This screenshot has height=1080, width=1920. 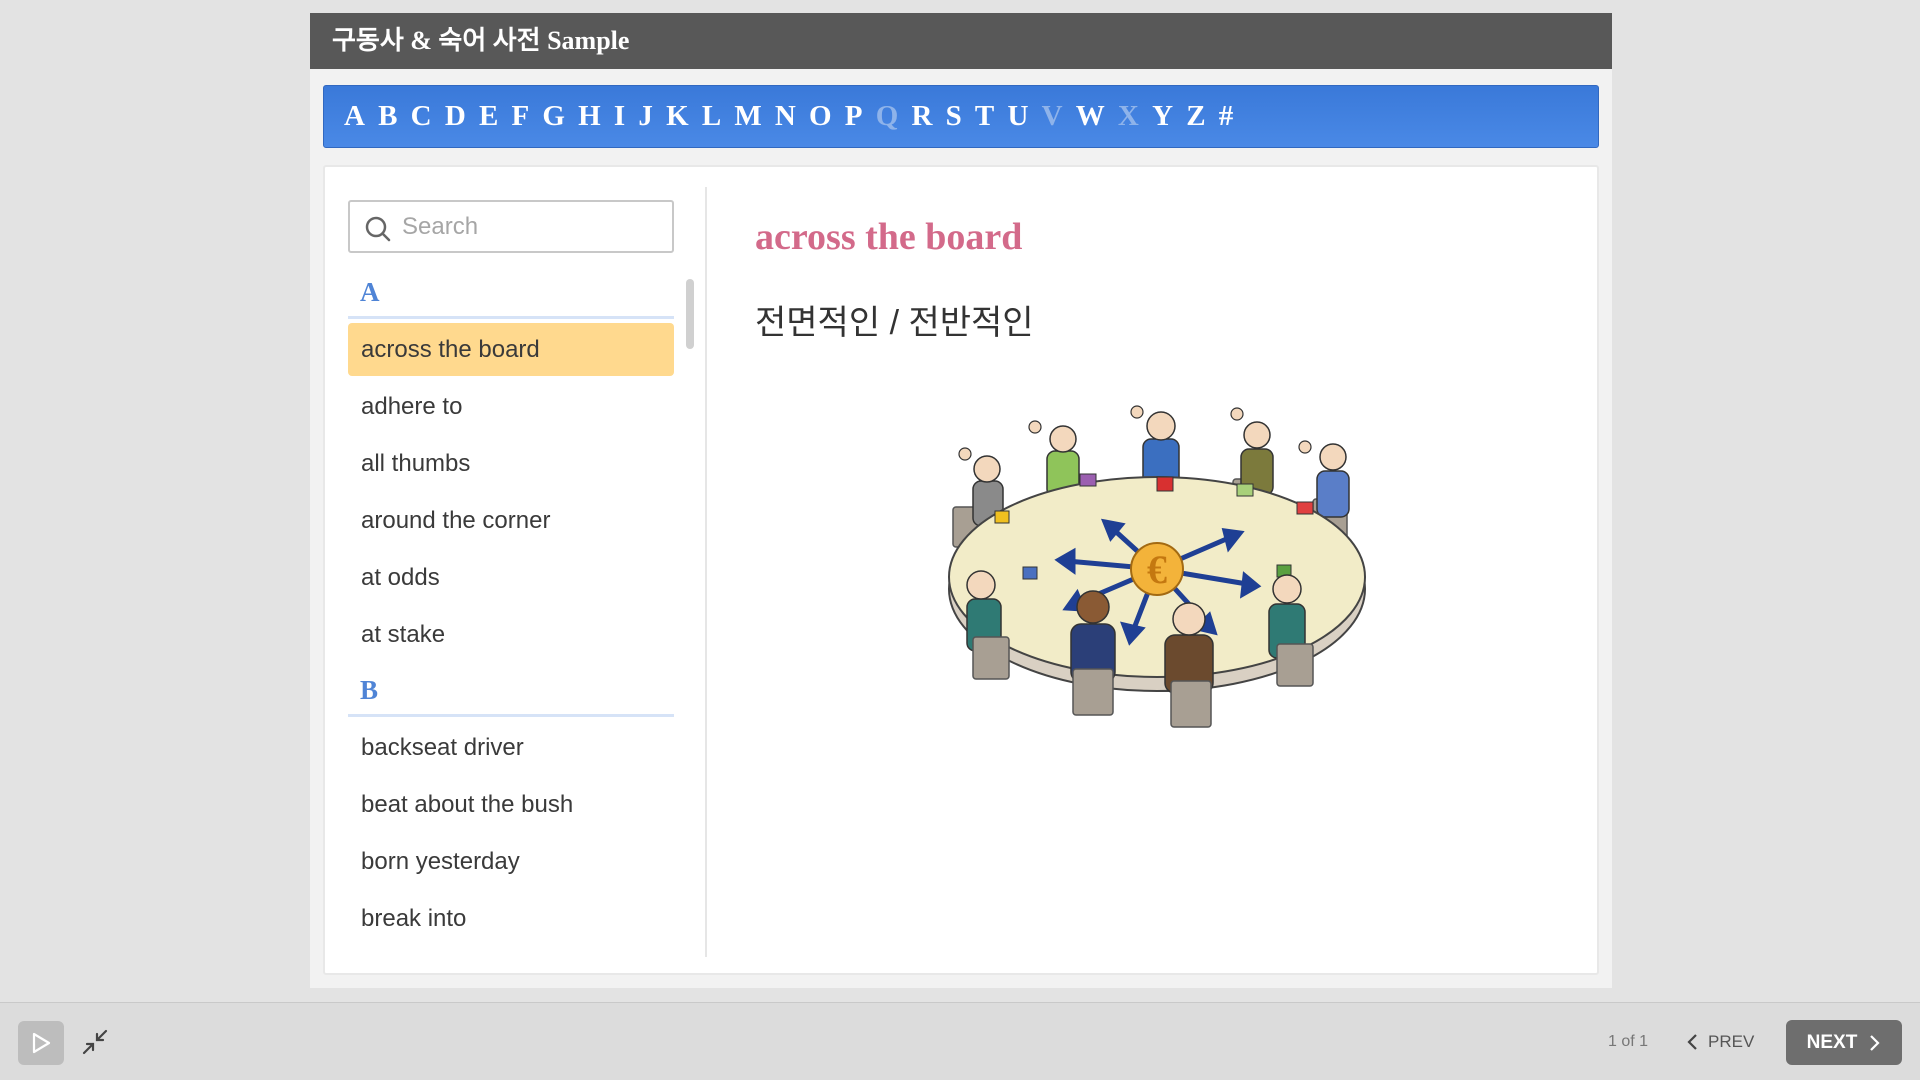 What do you see at coordinates (887, 116) in the screenshot?
I see `letter-q: Q` at bounding box center [887, 116].